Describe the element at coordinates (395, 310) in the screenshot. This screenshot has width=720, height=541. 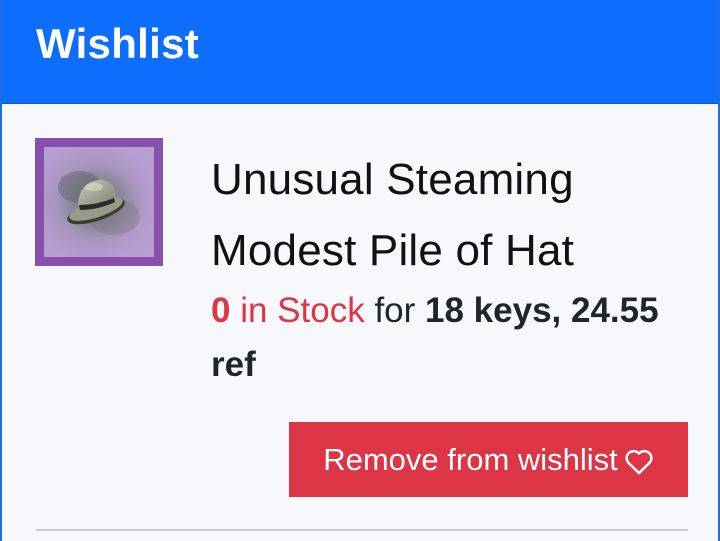
I see `for-label: for` at that location.